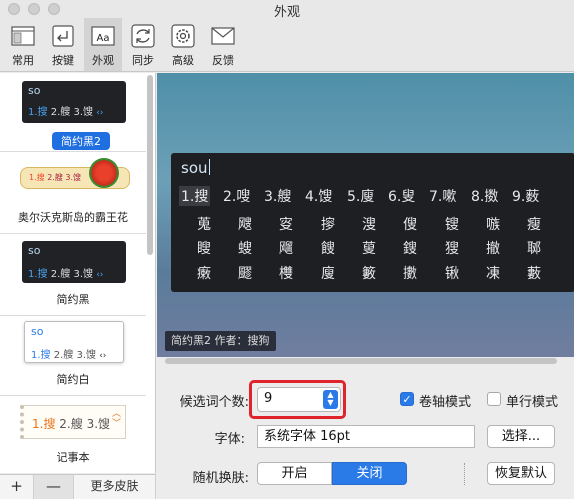 The width and height of the screenshot is (574, 499). What do you see at coordinates (143, 36) in the screenshot?
I see `sync-icon` at bounding box center [143, 36].